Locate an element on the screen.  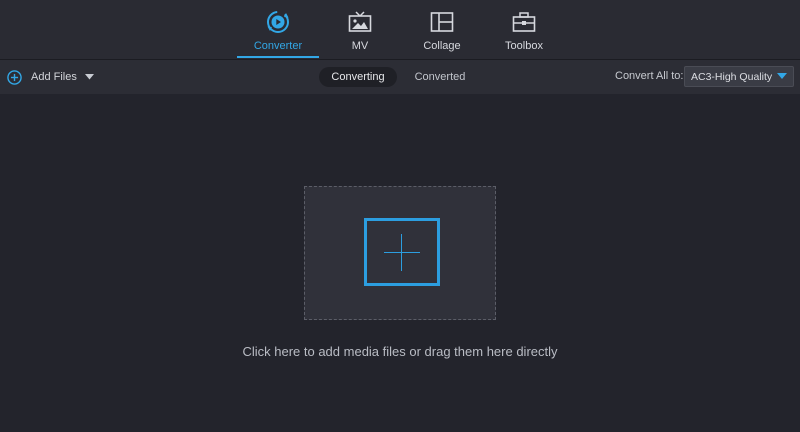
converter-icon is located at coordinates (278, 22).